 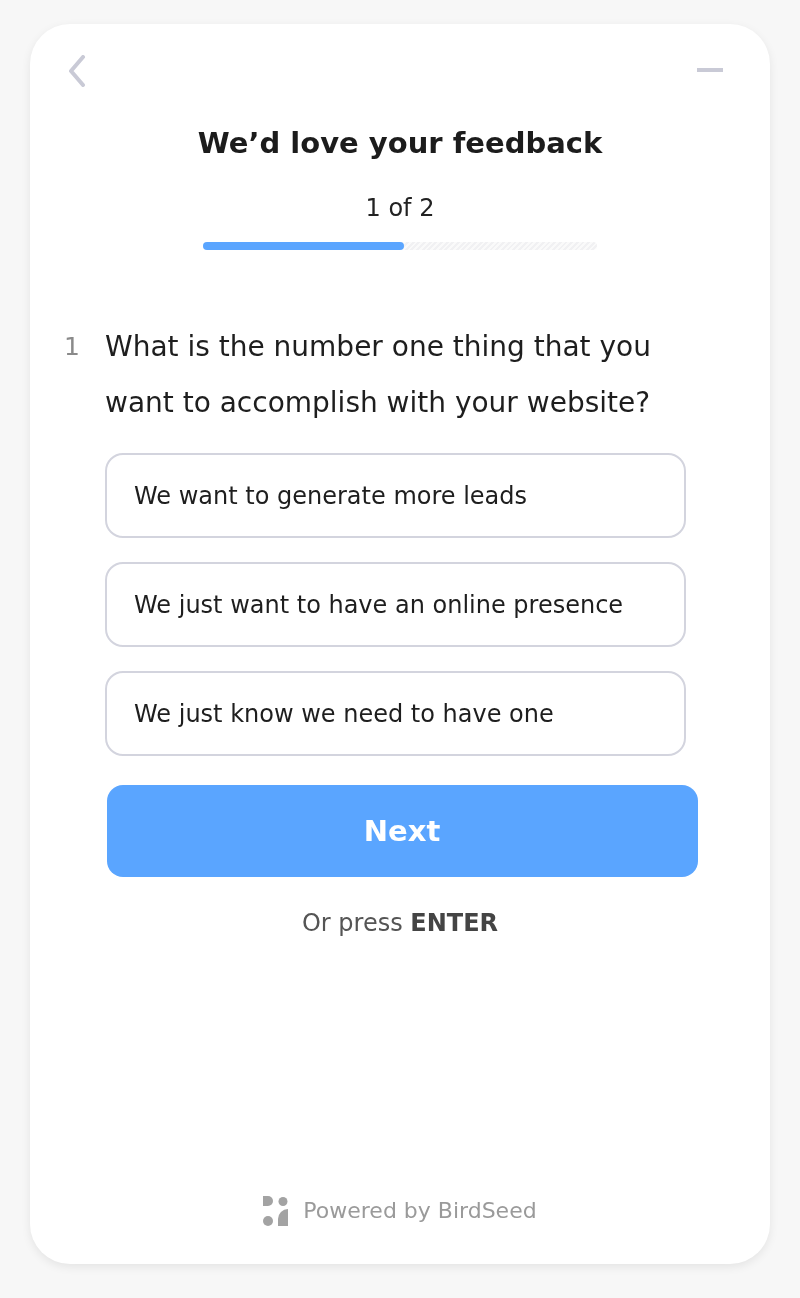 I want to click on answer-option: We just want to have an online presence, so click(x=395, y=604).